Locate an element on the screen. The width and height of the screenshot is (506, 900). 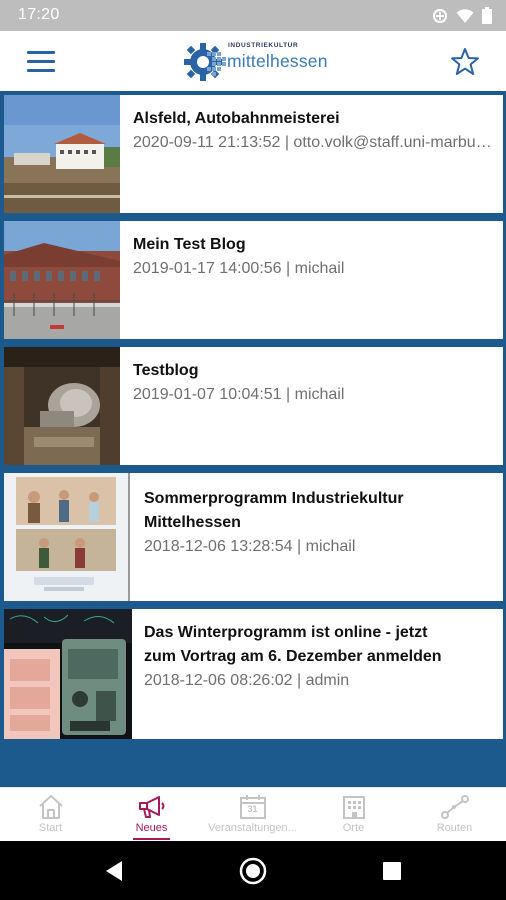
post-title-line: Sommerprogramm Industriekultur is located at coordinates (274, 498).